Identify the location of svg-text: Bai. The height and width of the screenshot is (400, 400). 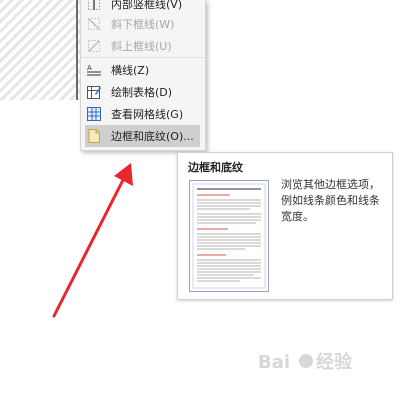
(274, 362).